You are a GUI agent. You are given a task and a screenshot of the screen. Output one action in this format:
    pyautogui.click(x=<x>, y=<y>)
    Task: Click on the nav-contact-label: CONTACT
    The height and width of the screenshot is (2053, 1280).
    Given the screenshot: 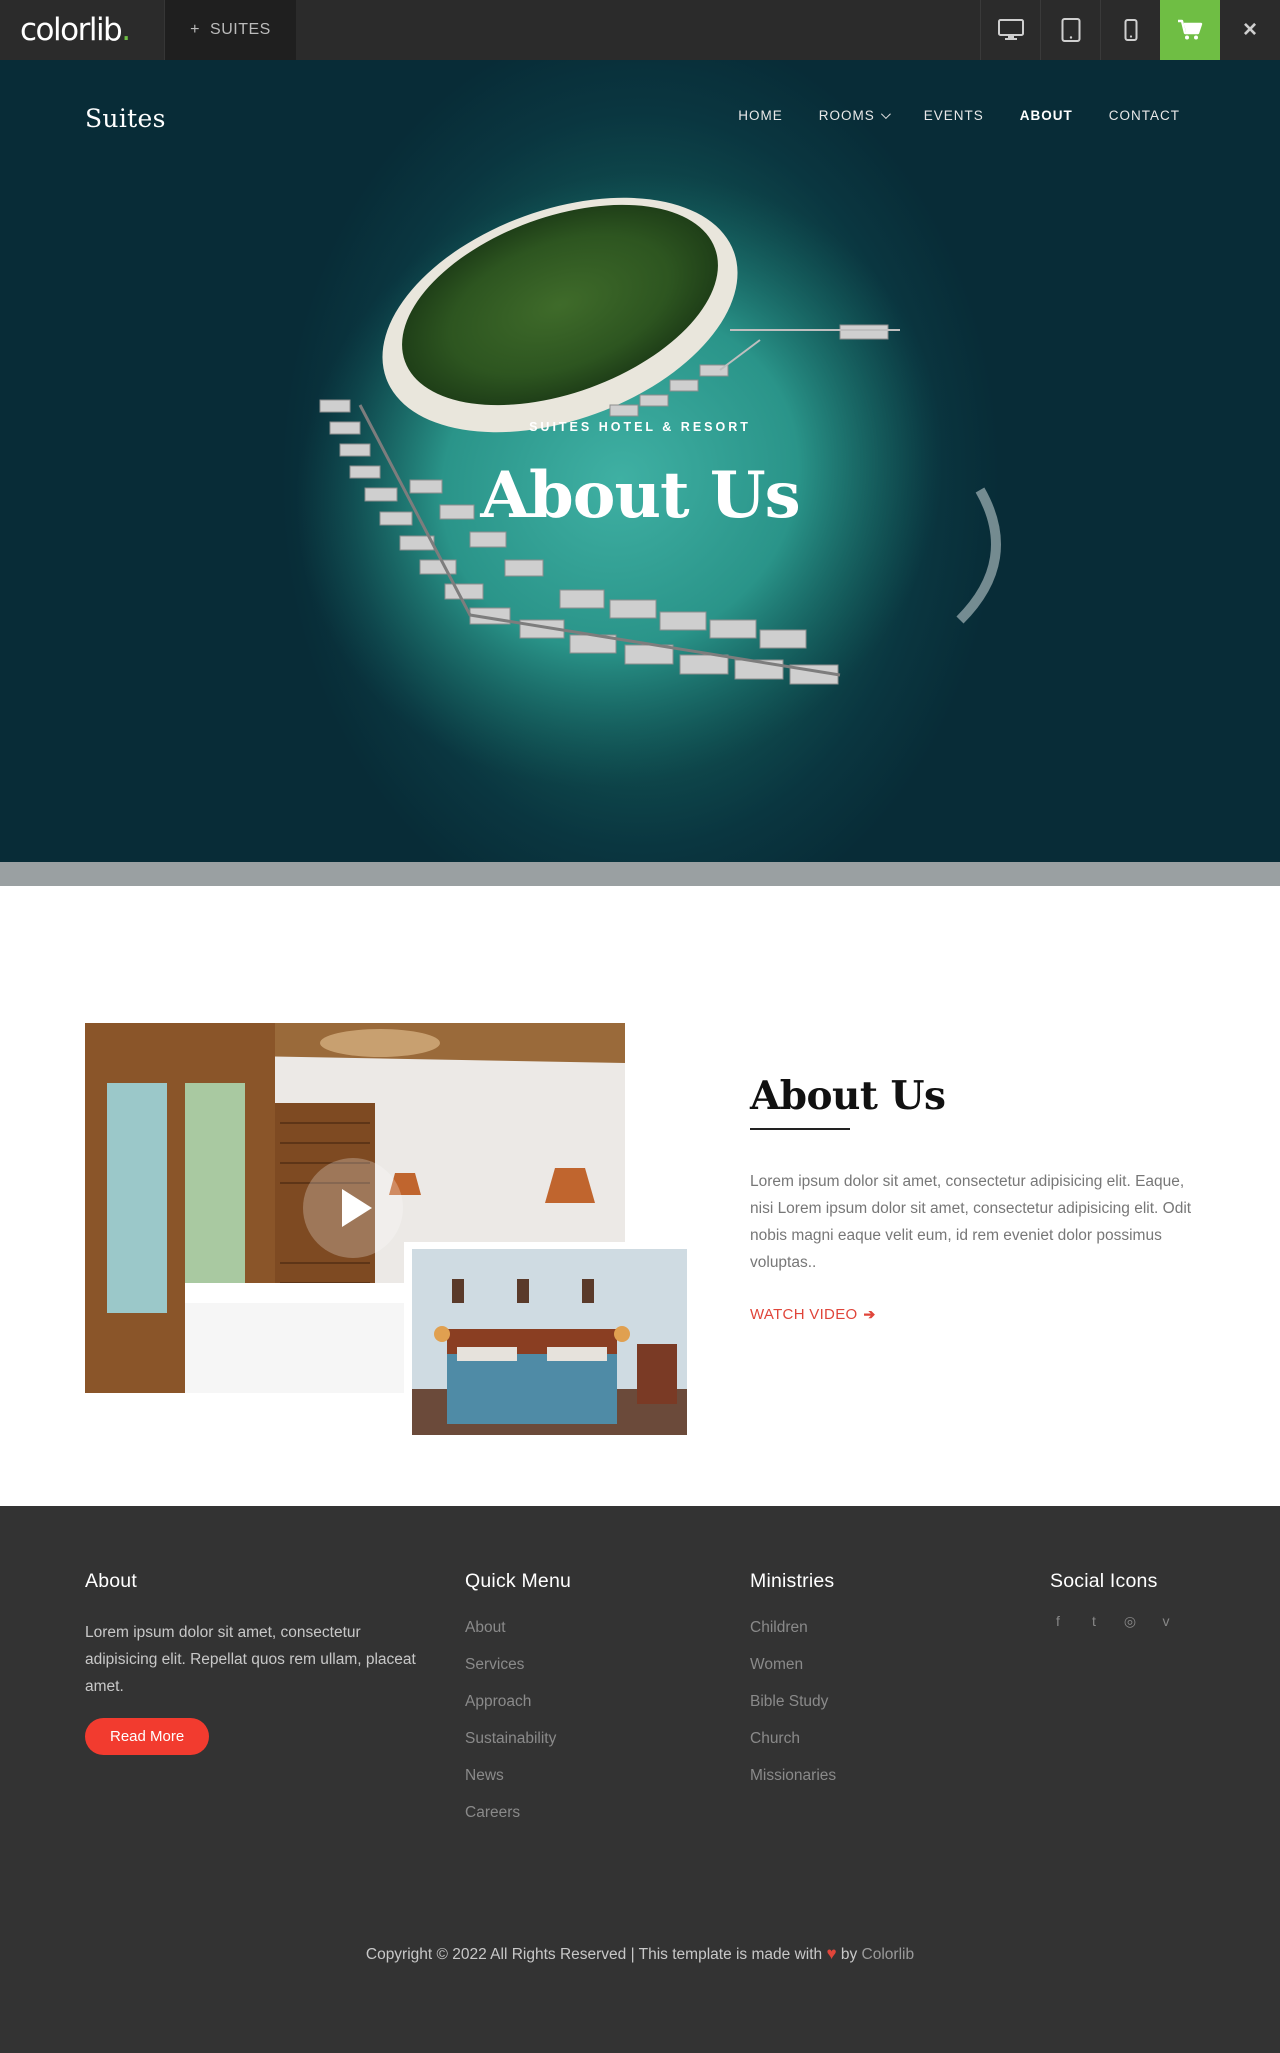 What is the action you would take?
    pyautogui.click(x=1144, y=115)
    